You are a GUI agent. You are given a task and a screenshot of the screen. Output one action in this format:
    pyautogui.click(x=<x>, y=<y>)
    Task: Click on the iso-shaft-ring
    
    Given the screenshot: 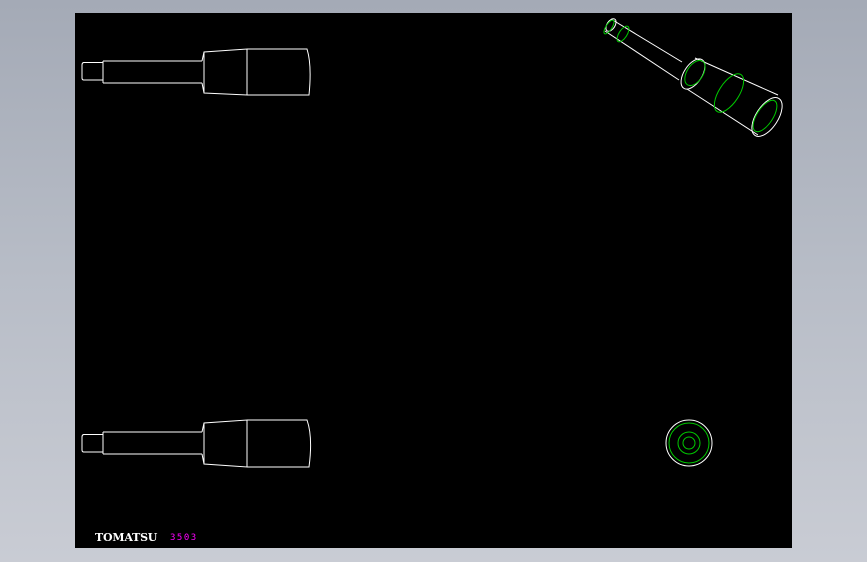 What is the action you would take?
    pyautogui.click(x=623, y=34)
    